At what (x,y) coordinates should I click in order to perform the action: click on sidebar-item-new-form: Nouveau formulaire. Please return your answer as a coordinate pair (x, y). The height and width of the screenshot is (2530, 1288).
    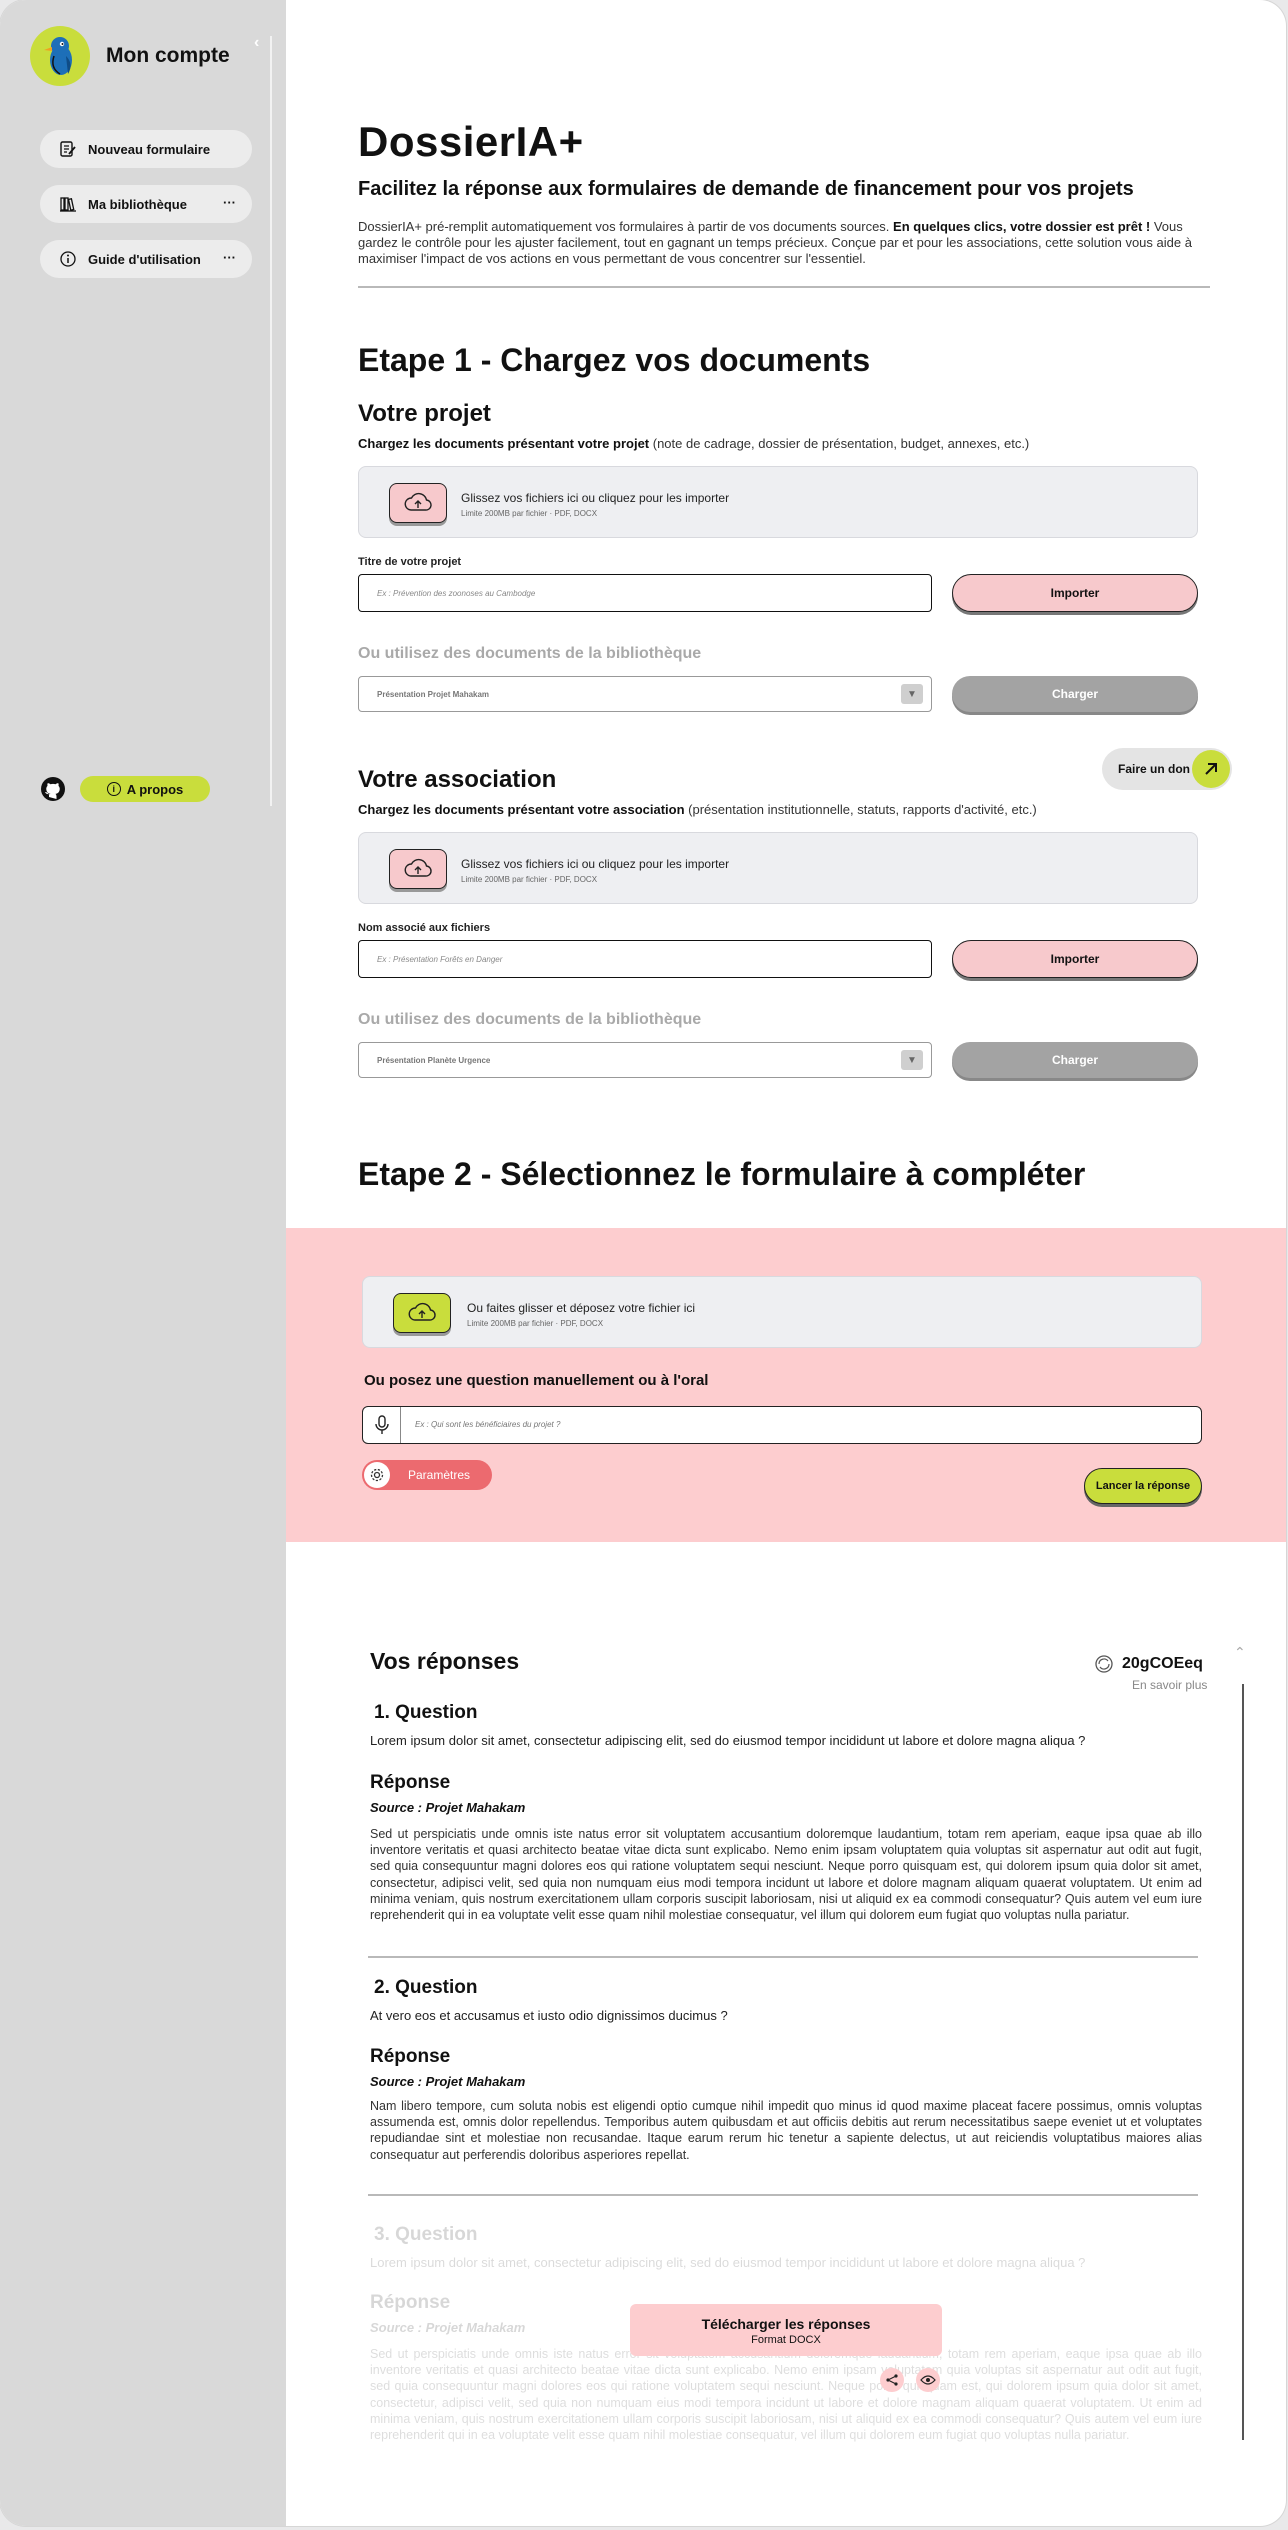
    Looking at the image, I should click on (146, 149).